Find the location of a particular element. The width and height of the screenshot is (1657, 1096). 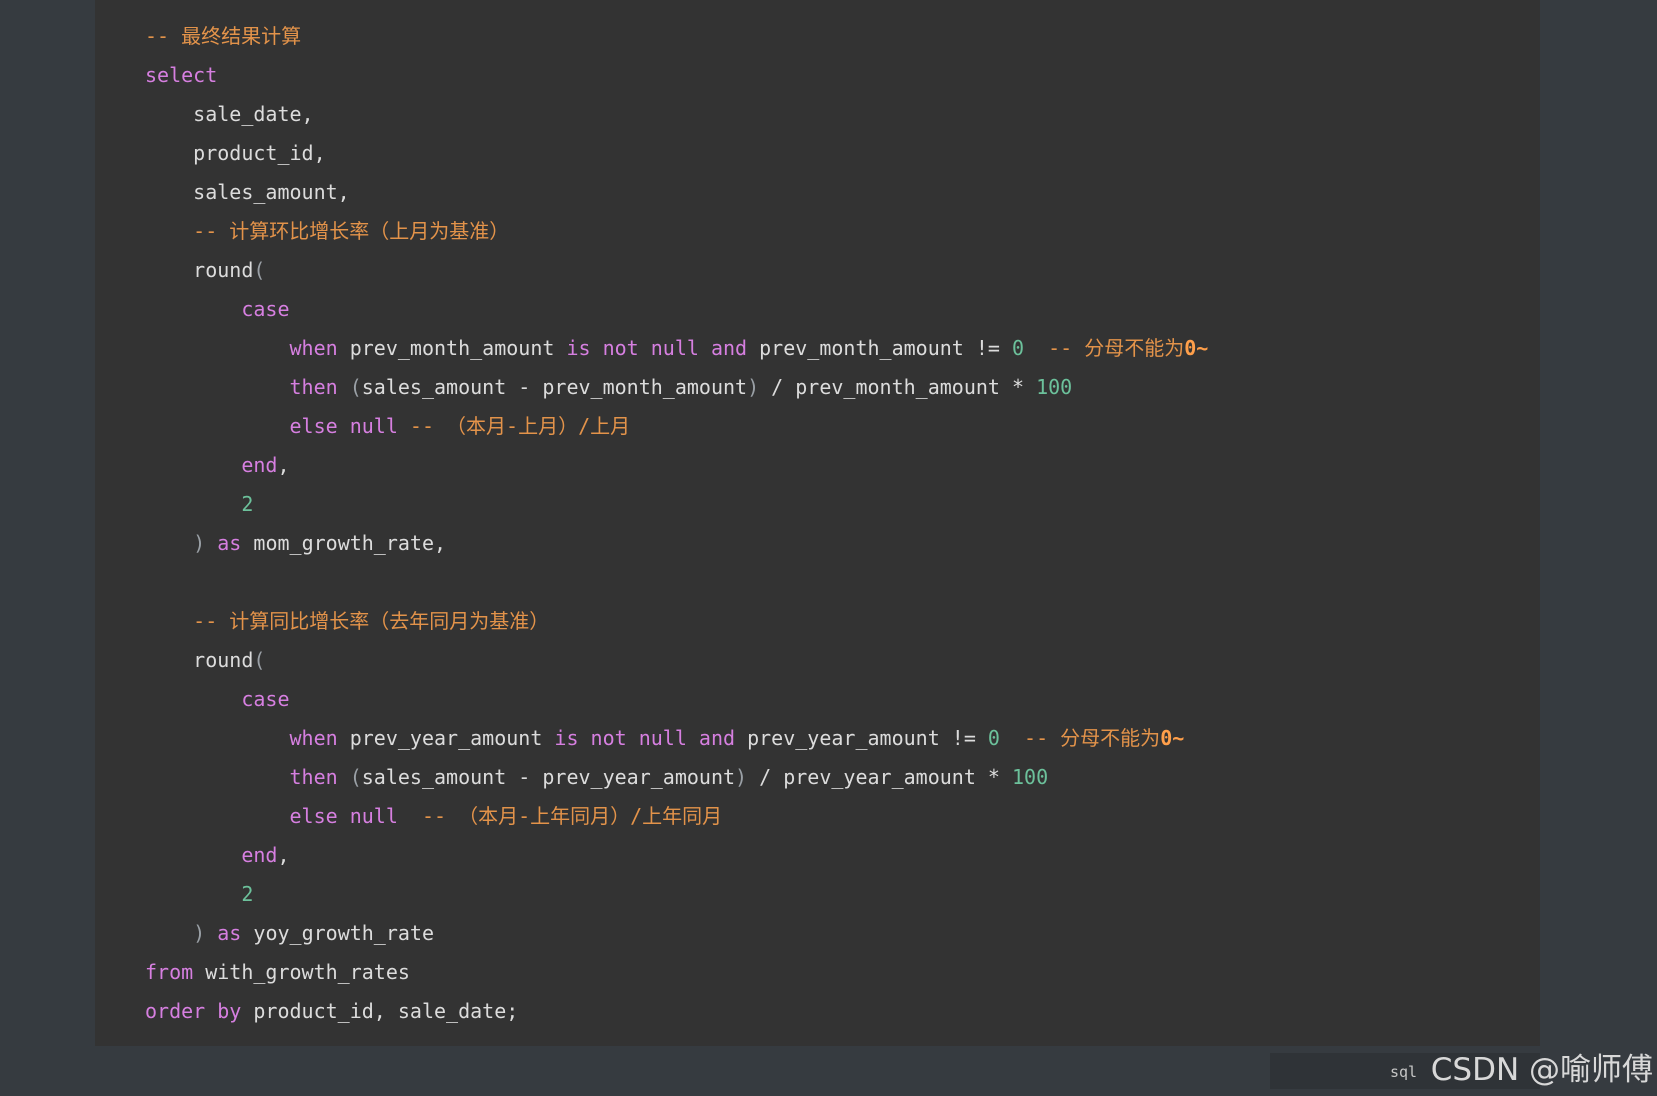

code-line: ) as yoy_growth_rate is located at coordinates (676, 933).